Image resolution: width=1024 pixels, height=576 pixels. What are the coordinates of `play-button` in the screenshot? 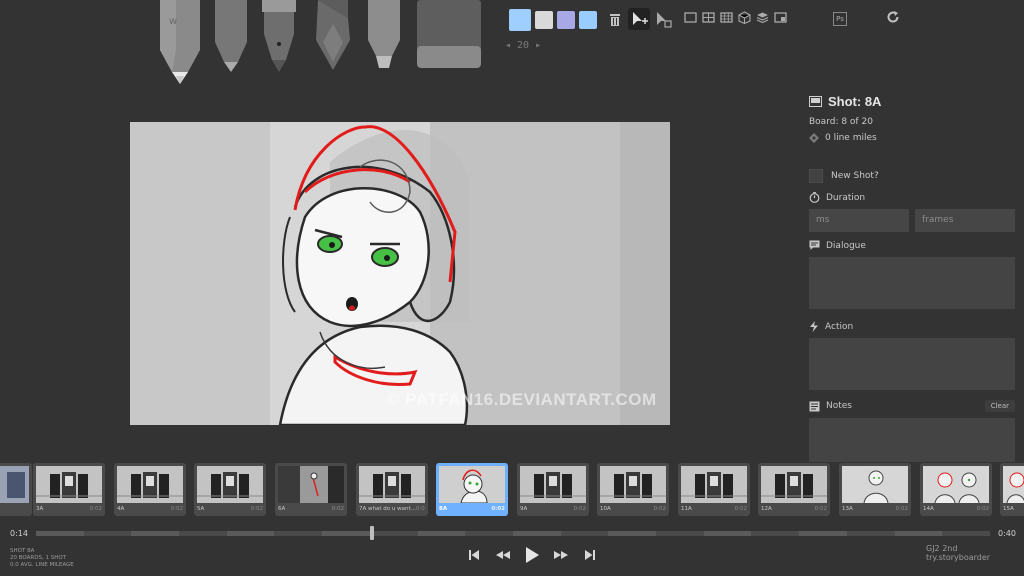 It's located at (532, 555).